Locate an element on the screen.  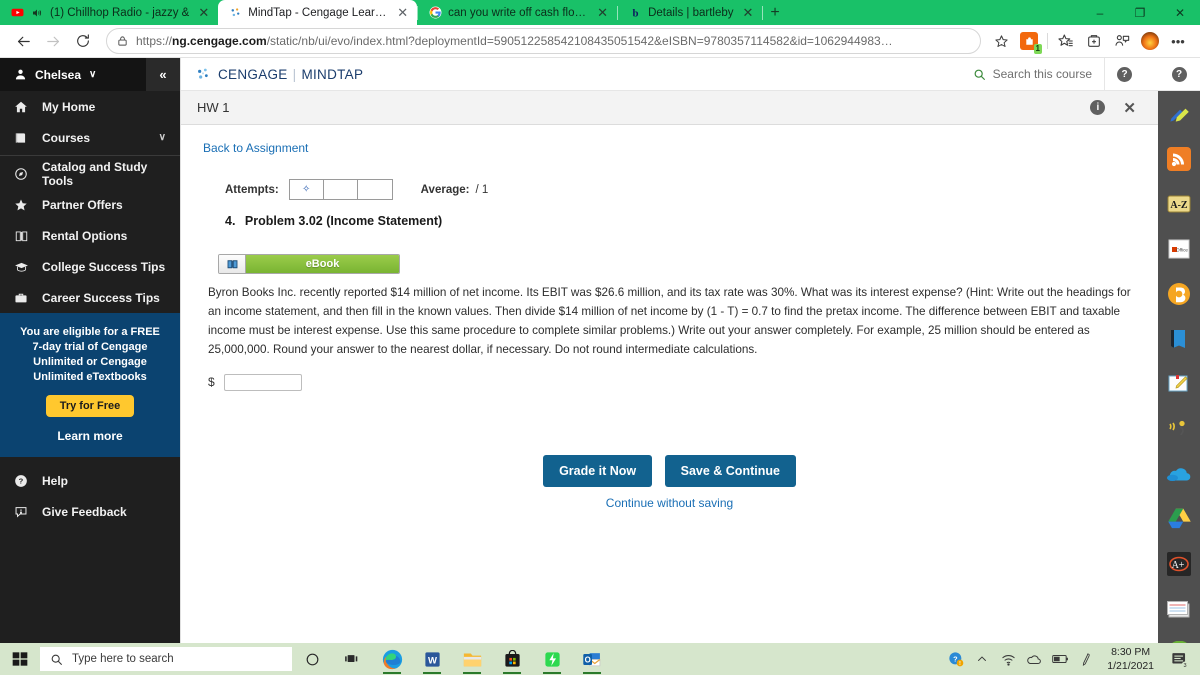
window-minimize-button: – is located at coordinates (1100, 13).